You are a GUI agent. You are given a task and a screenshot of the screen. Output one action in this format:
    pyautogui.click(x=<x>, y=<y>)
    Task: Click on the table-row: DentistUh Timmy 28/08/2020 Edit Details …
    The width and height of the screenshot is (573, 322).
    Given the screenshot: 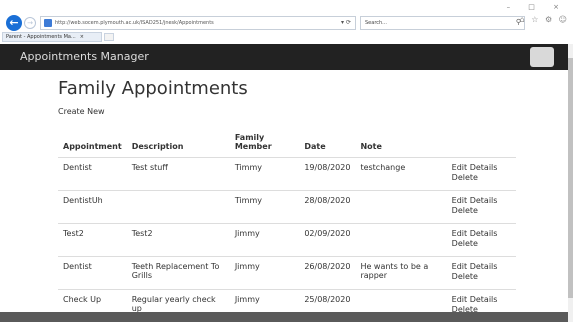 What is the action you would take?
    pyautogui.click(x=287, y=207)
    